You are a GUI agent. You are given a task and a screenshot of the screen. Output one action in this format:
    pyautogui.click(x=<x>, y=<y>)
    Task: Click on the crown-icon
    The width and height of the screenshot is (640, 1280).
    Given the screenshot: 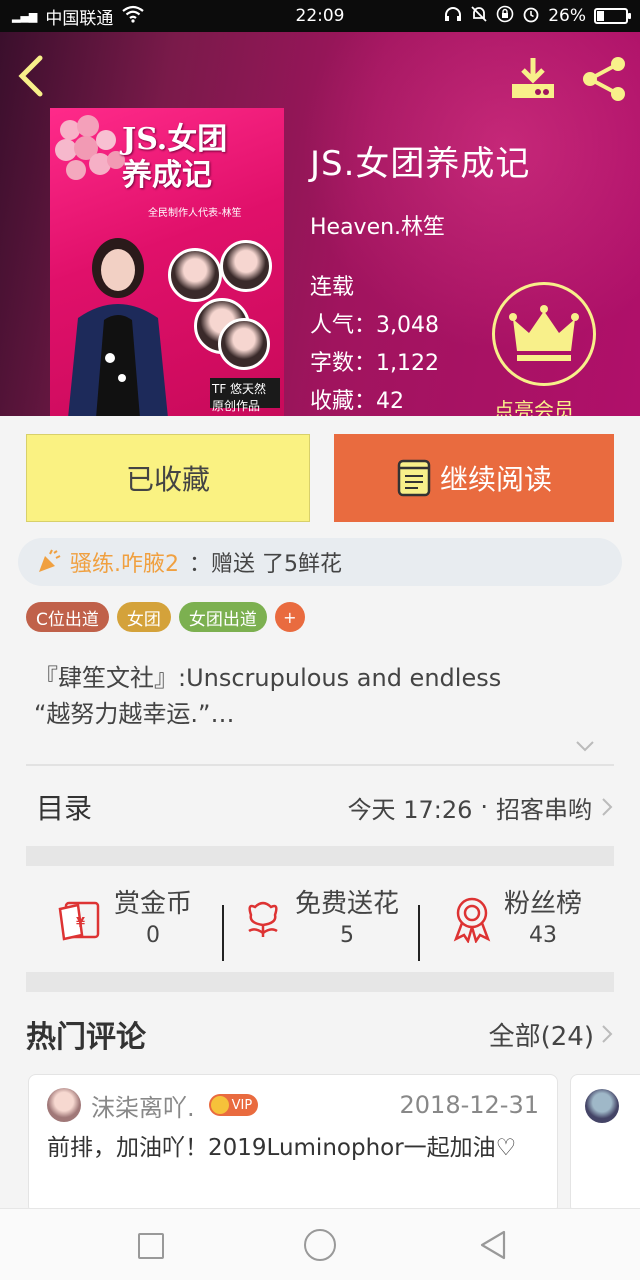 What is the action you would take?
    pyautogui.click(x=544, y=333)
    